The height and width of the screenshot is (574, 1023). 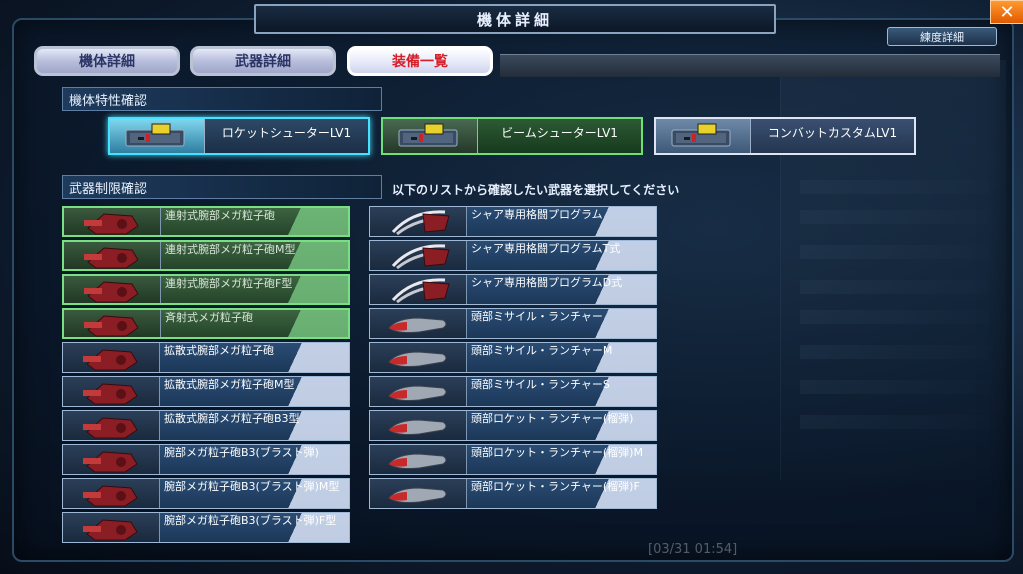 What do you see at coordinates (107, 61) in the screenshot?
I see `tab-machine-detail: 機体詳細` at bounding box center [107, 61].